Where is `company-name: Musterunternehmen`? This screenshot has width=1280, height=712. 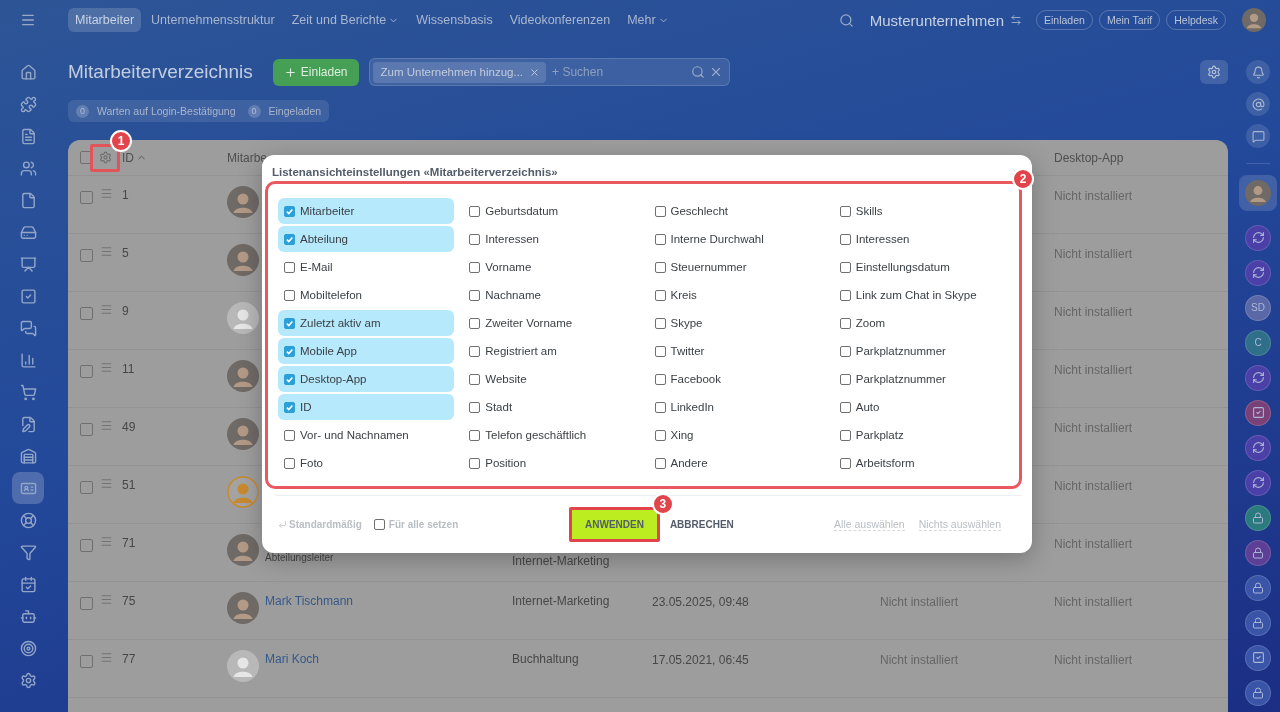
company-name: Musterunternehmen is located at coordinates (936, 20).